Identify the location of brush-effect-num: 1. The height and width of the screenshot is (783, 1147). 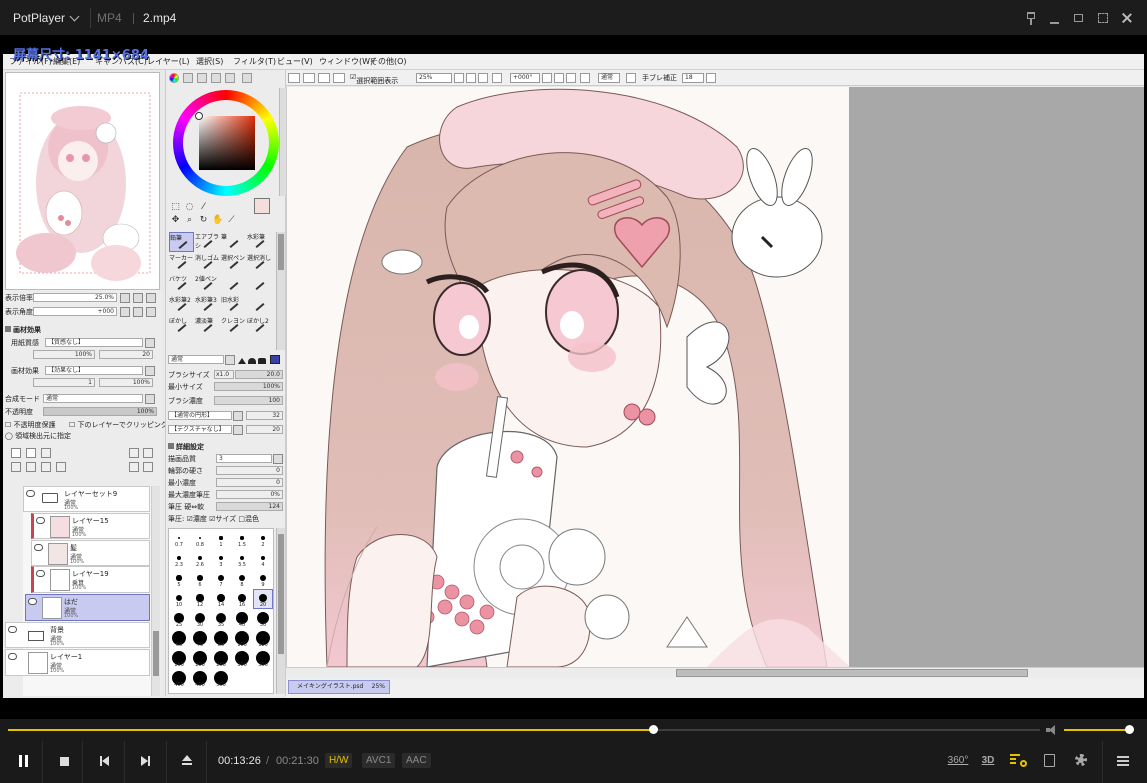
(64, 382).